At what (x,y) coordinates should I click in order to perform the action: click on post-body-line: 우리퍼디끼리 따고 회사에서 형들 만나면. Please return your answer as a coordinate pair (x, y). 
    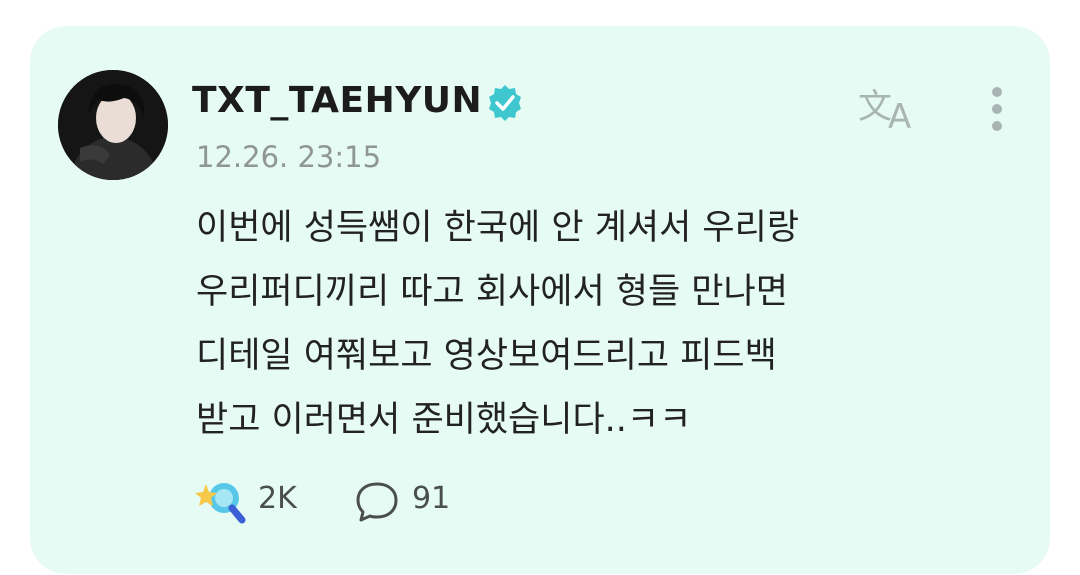
    Looking at the image, I should click on (492, 292).